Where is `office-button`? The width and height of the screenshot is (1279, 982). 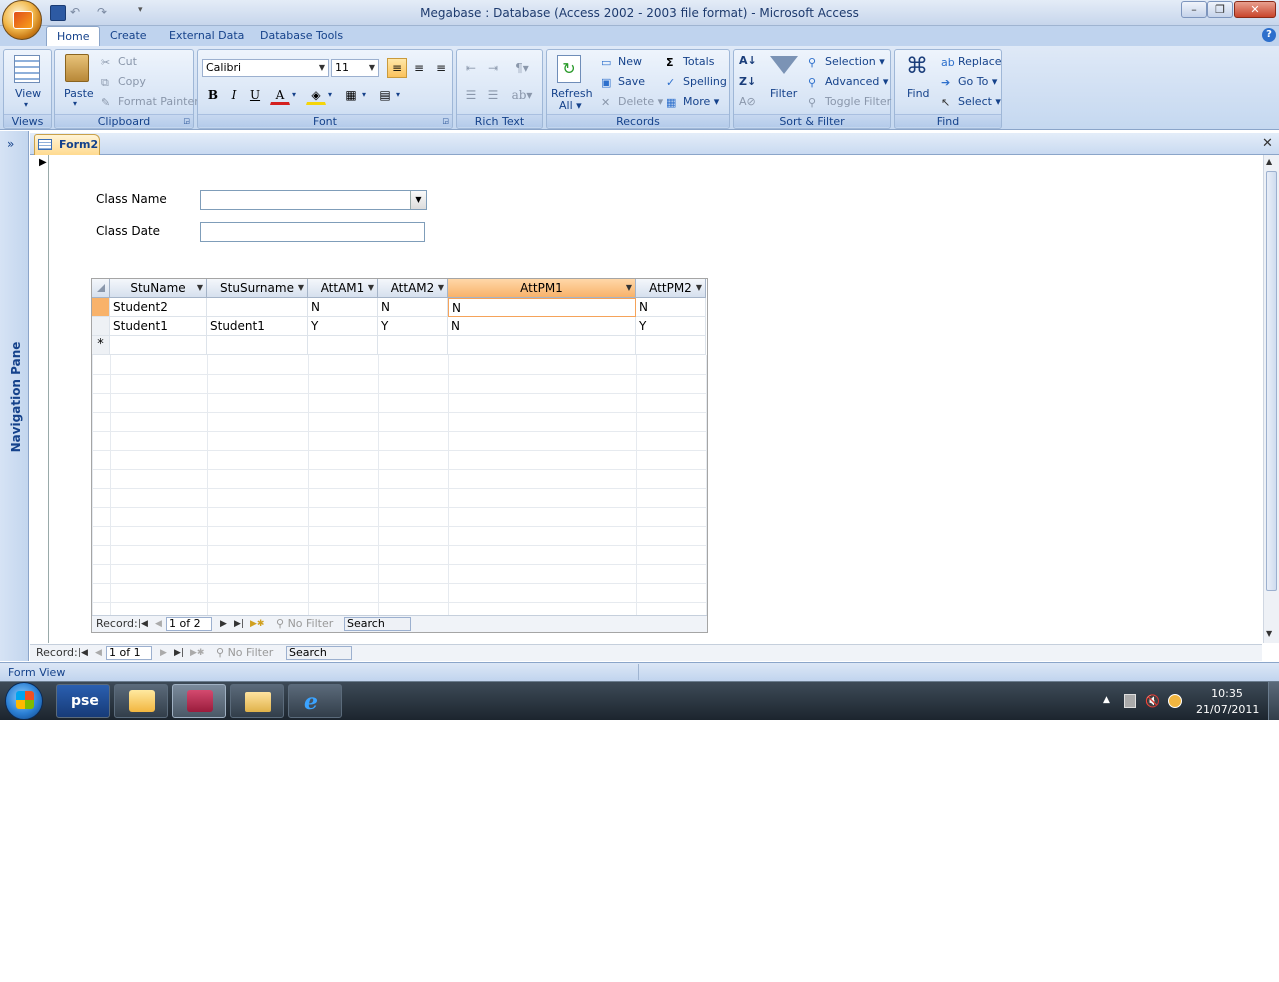 office-button is located at coordinates (22, 20).